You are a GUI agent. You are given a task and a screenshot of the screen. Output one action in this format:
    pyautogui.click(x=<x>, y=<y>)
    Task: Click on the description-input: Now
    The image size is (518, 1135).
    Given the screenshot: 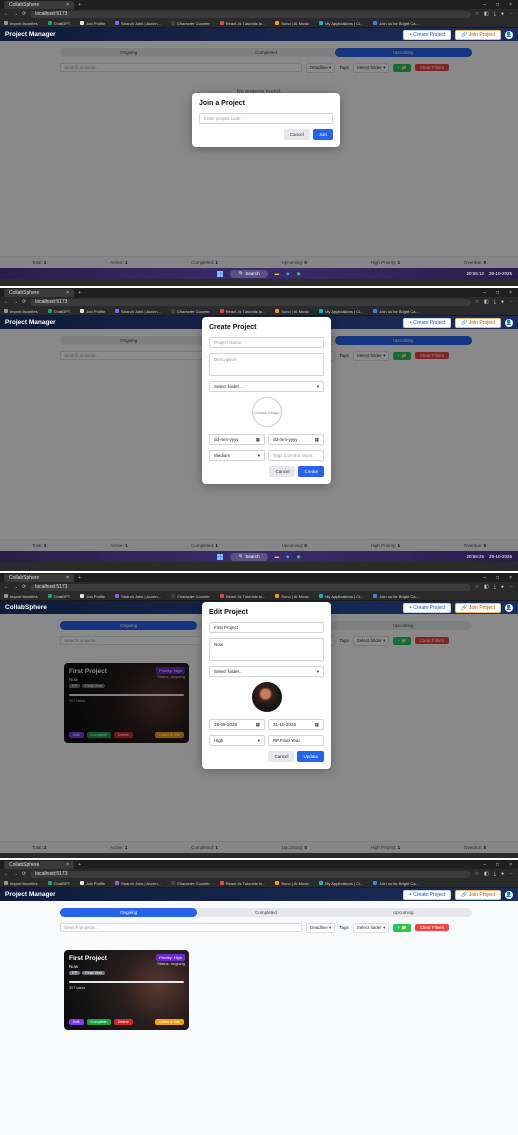 What is the action you would take?
    pyautogui.click(x=266, y=649)
    